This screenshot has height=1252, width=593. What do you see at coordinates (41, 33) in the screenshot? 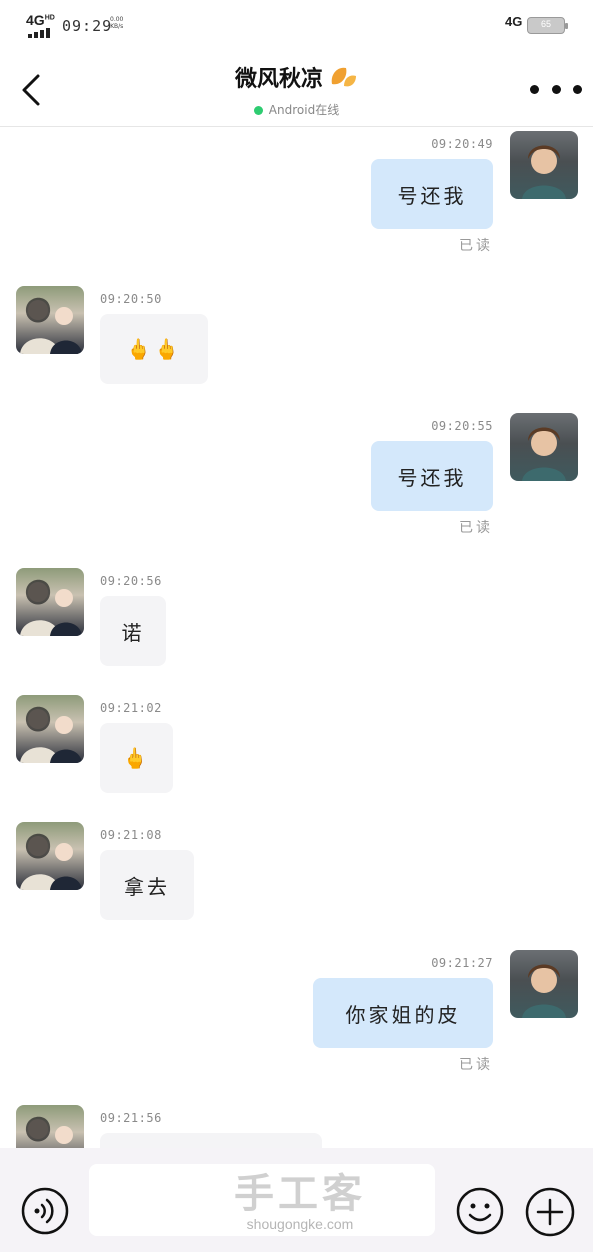
I see `signal-icon` at bounding box center [41, 33].